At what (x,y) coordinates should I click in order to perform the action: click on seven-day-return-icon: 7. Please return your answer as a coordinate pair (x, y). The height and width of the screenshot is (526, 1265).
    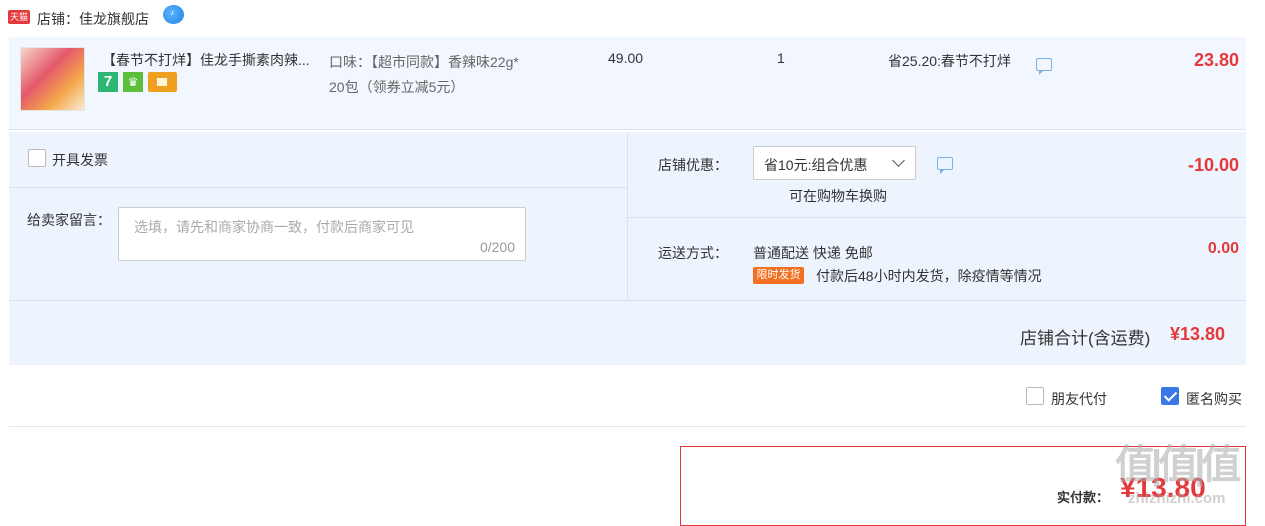
    Looking at the image, I should click on (108, 82).